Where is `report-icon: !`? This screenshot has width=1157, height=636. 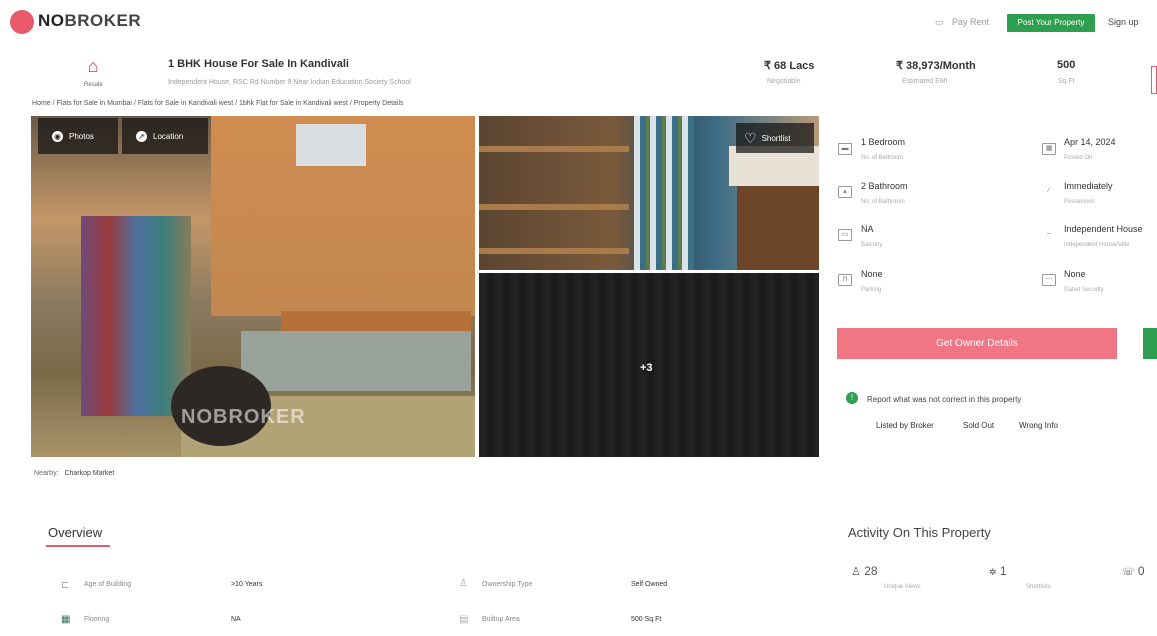
report-icon: ! is located at coordinates (852, 398).